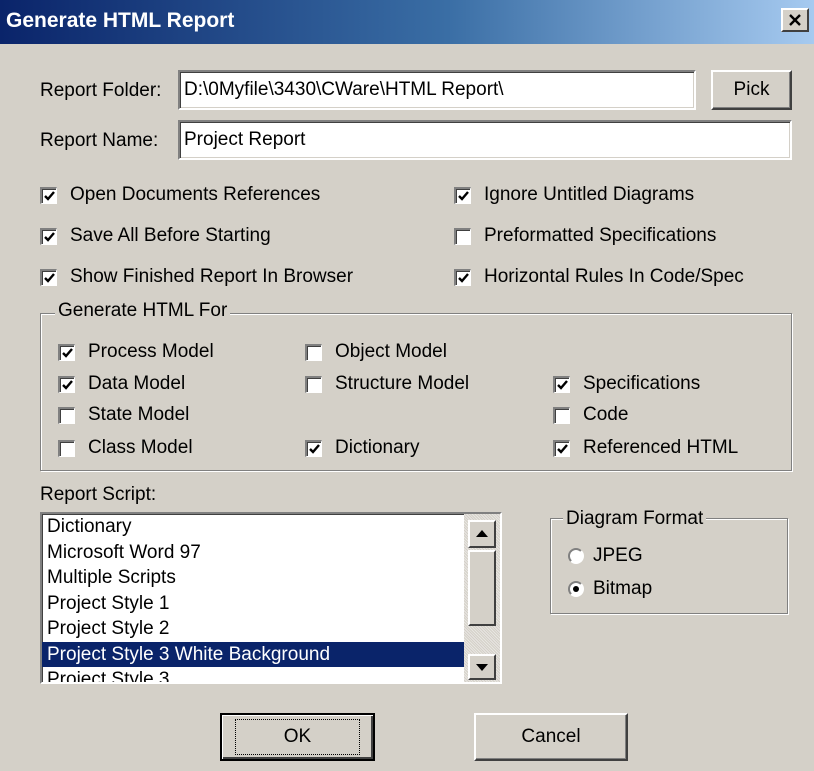 This screenshot has height=771, width=814. I want to click on list-item: Dictionary, so click(271, 527).